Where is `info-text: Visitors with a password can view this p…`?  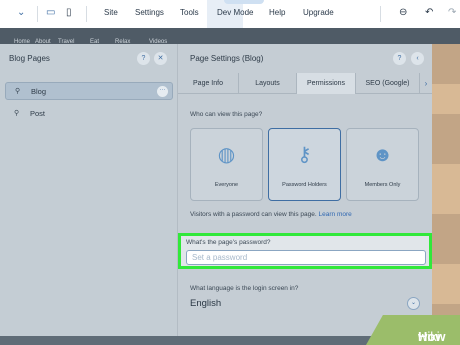 info-text: Visitors with a password can view this p… is located at coordinates (253, 214).